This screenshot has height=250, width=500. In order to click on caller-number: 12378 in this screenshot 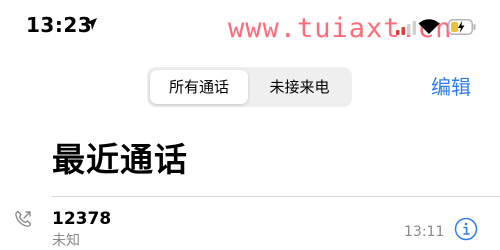, I will do `click(82, 219)`.